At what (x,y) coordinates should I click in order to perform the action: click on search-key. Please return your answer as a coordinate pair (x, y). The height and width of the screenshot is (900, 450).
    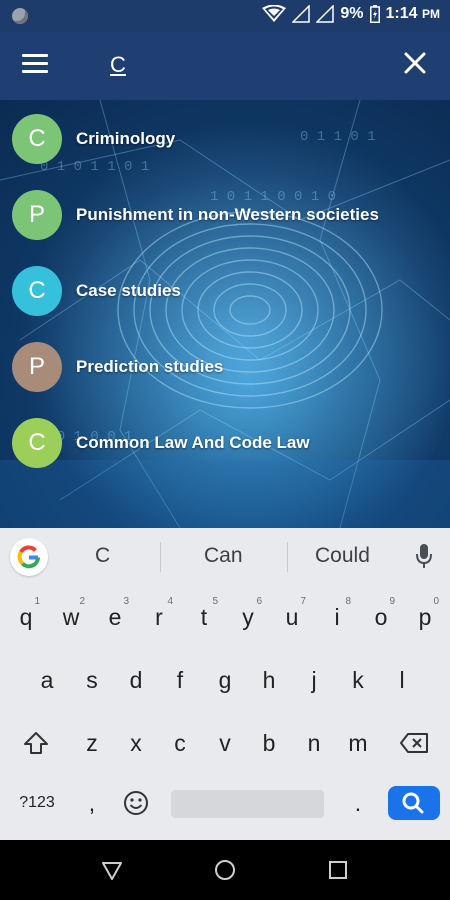
    Looking at the image, I should click on (414, 803).